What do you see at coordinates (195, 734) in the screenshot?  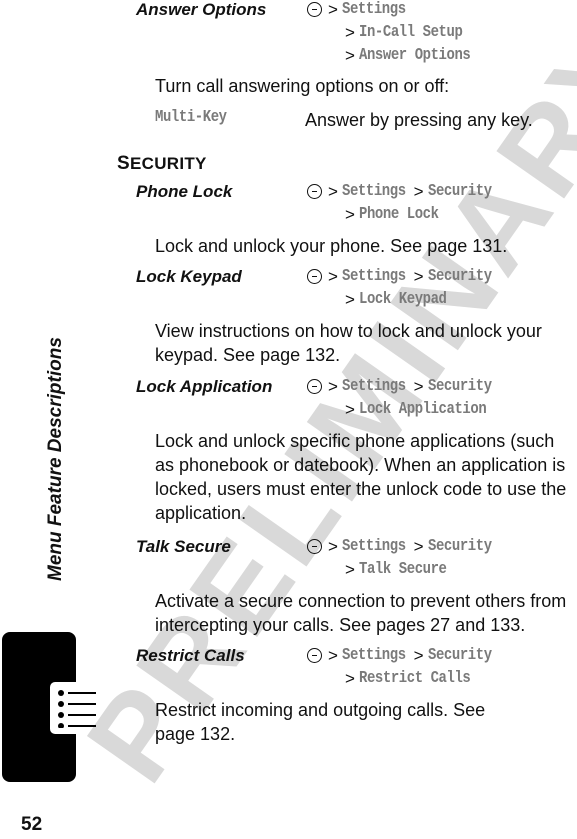 I see `description-line: page 132.` at bounding box center [195, 734].